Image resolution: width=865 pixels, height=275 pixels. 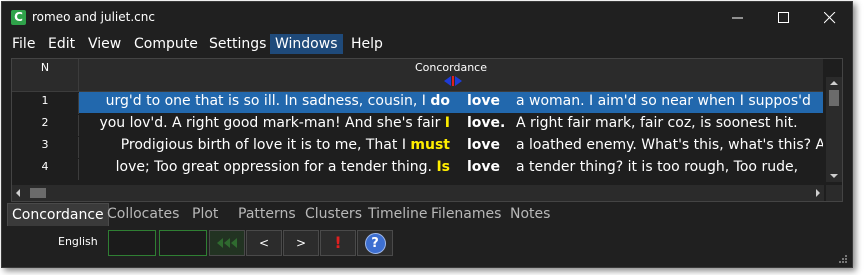 I want to click on exclamation-icon: !, so click(x=338, y=242).